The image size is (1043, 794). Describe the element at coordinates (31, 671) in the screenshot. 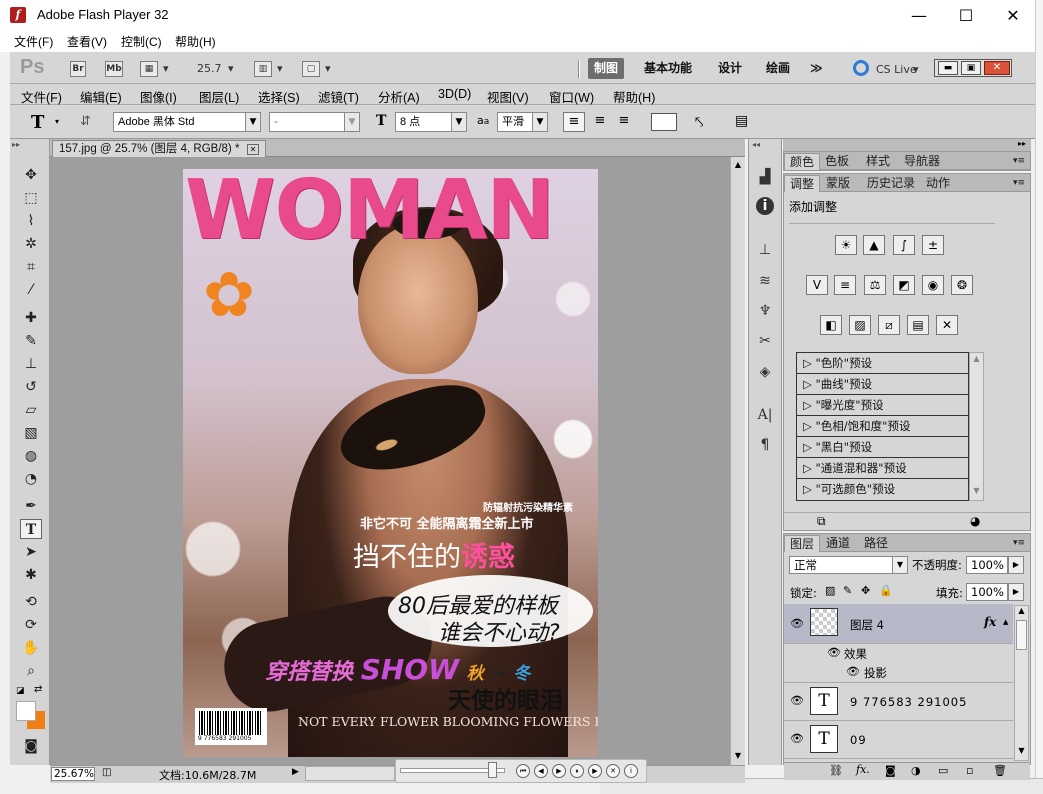

I see `zoom-tool-icon: ⌕` at that location.